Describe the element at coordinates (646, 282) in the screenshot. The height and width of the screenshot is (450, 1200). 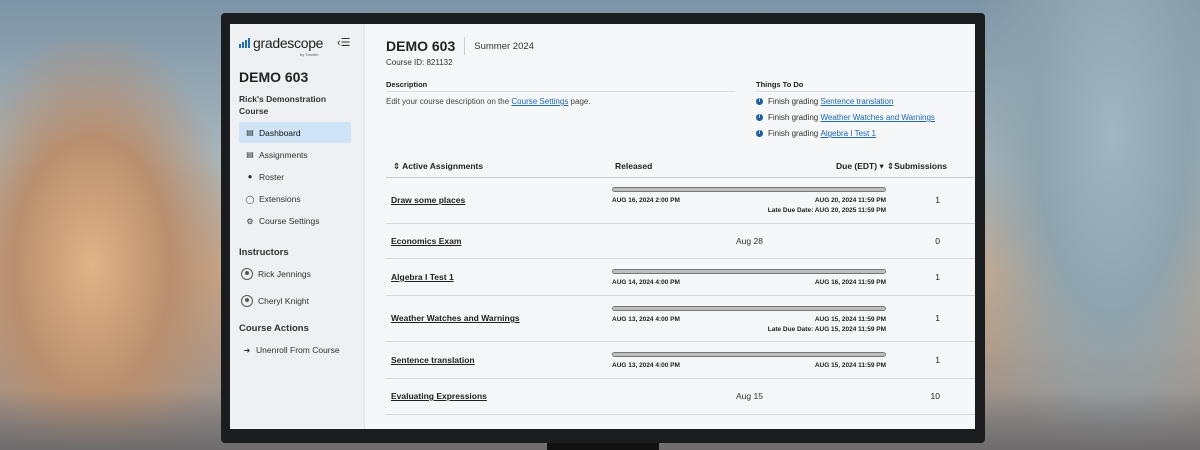
I see `release-date: AUG 14, 2024 4:00 PM` at that location.